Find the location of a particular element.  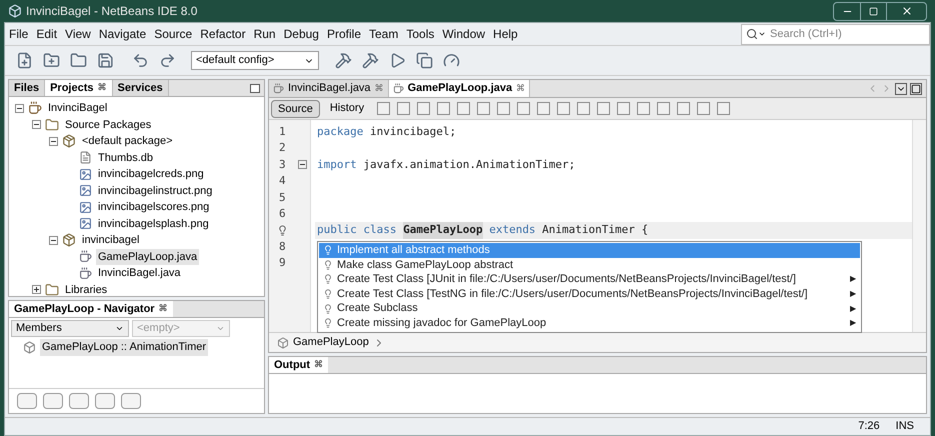

hint-item: Make class GamePlayLoop abstract is located at coordinates (589, 265).